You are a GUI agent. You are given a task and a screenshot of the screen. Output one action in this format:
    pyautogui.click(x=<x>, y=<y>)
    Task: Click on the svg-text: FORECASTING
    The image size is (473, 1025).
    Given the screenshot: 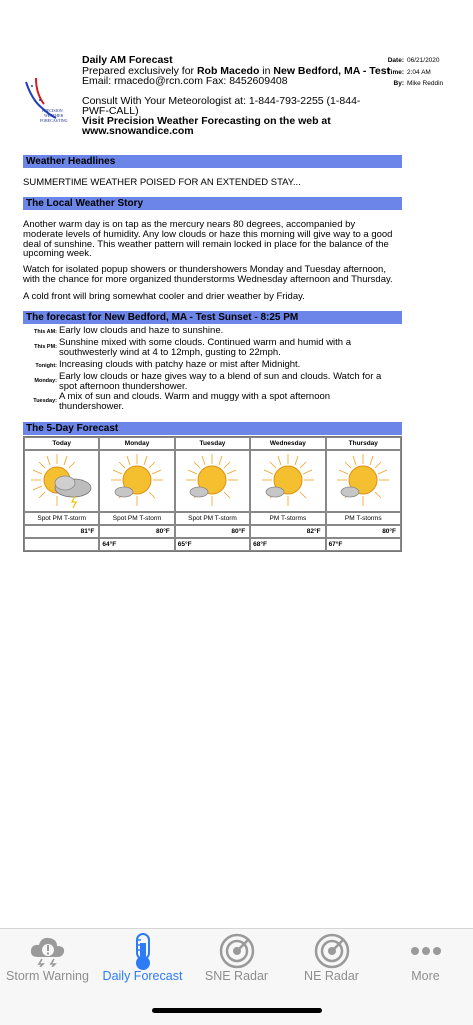 What is the action you would take?
    pyautogui.click(x=54, y=120)
    